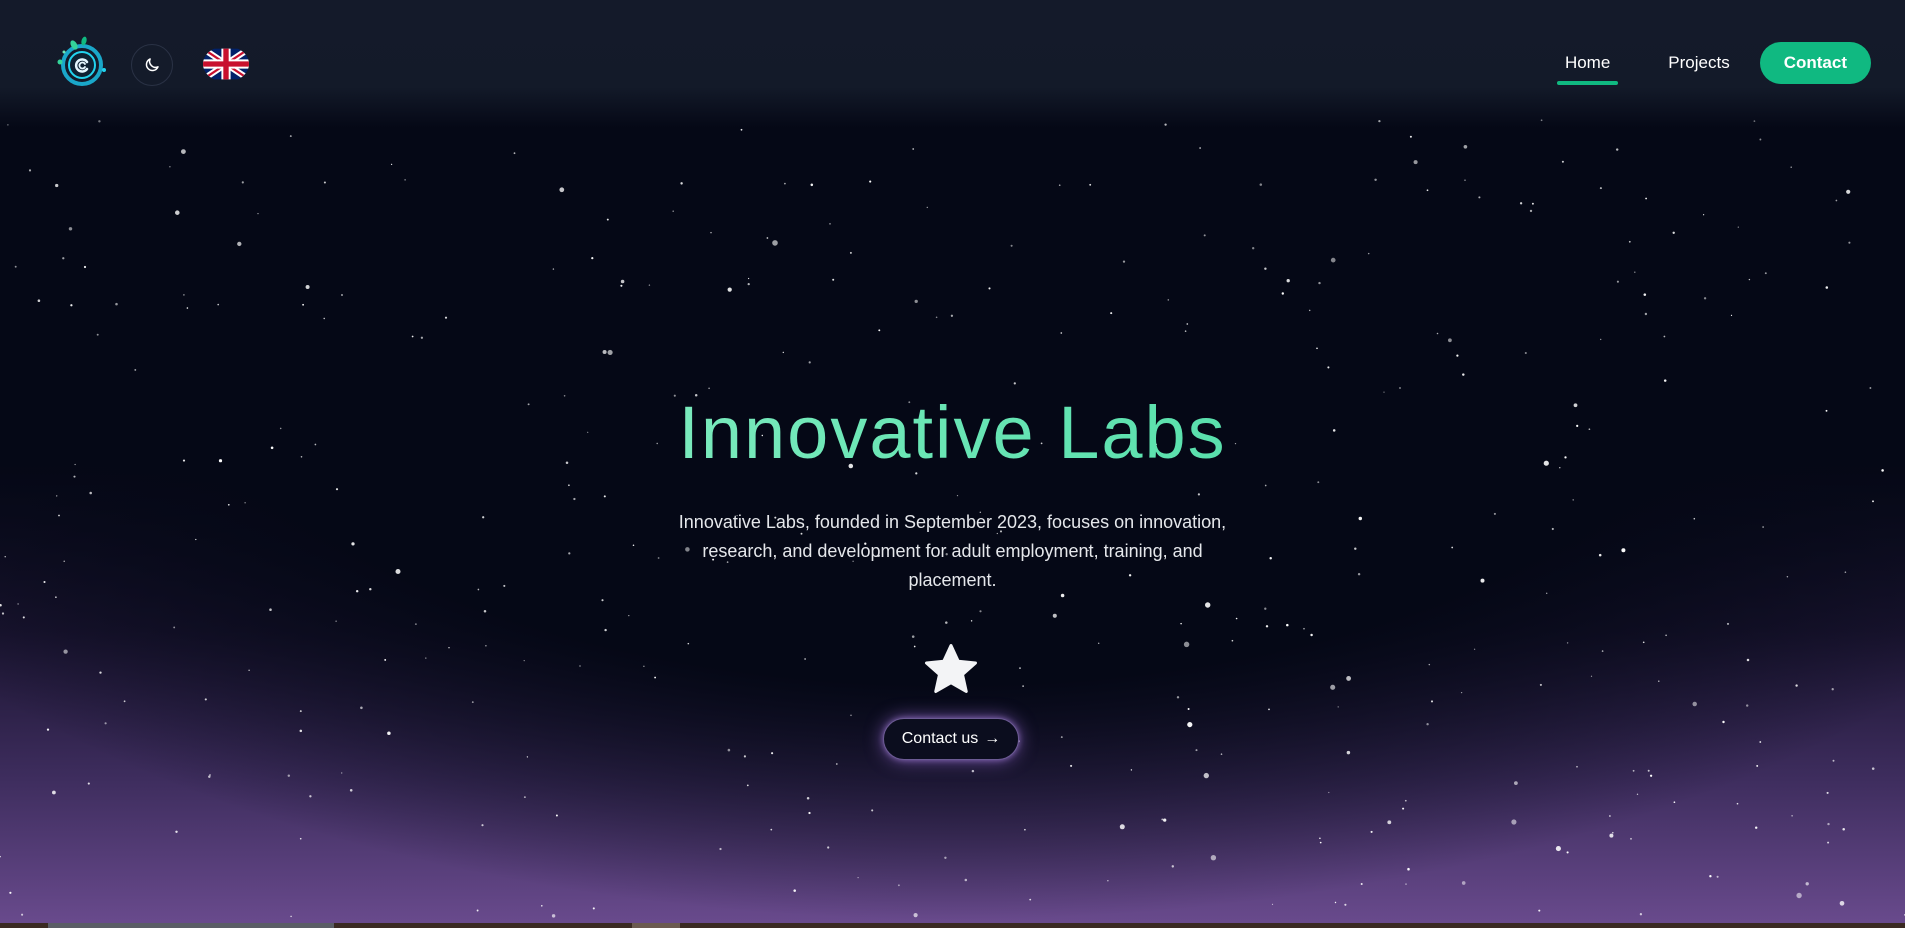 The width and height of the screenshot is (1905, 928). Describe the element at coordinates (952, 64) in the screenshot. I see `site-header: Home Projects Contact` at that location.